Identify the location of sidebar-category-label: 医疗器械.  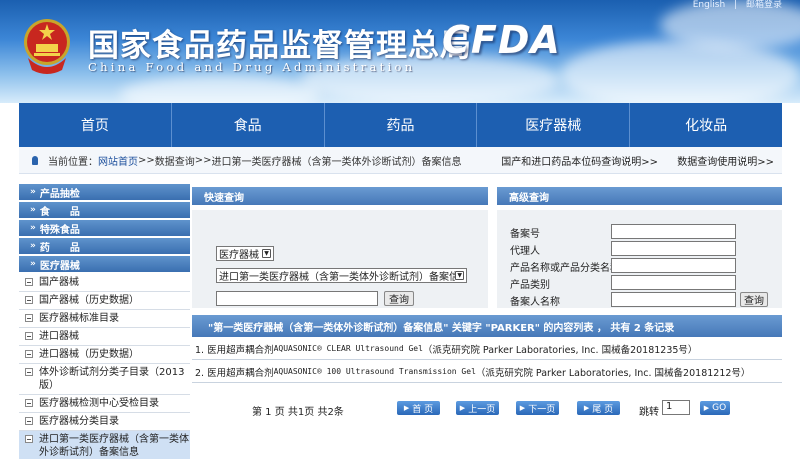
(59, 266).